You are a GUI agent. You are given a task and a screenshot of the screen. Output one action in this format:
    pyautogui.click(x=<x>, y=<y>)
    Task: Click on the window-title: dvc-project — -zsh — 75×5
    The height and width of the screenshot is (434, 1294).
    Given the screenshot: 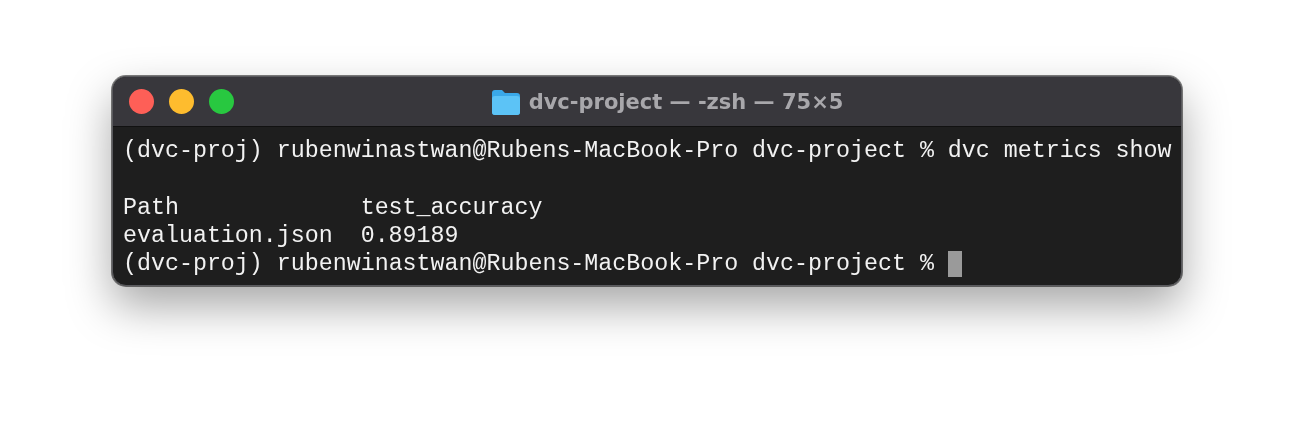 What is the action you would take?
    pyautogui.click(x=686, y=101)
    